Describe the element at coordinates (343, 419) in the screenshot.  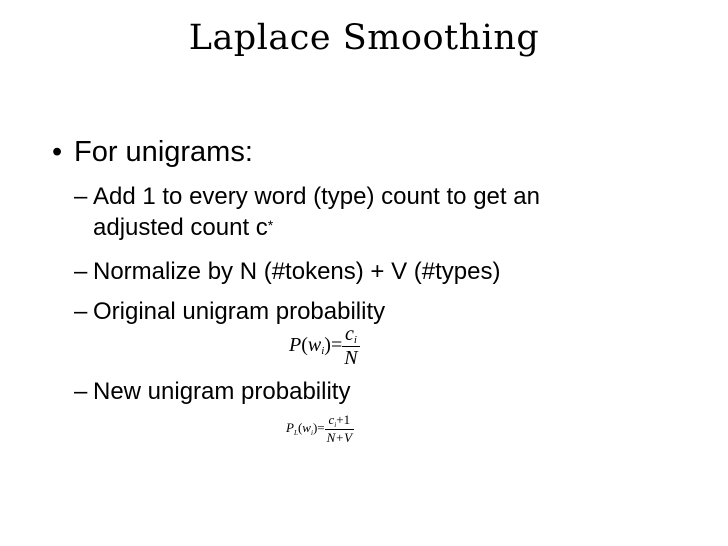
I see `numerator-plus-one: +1` at that location.